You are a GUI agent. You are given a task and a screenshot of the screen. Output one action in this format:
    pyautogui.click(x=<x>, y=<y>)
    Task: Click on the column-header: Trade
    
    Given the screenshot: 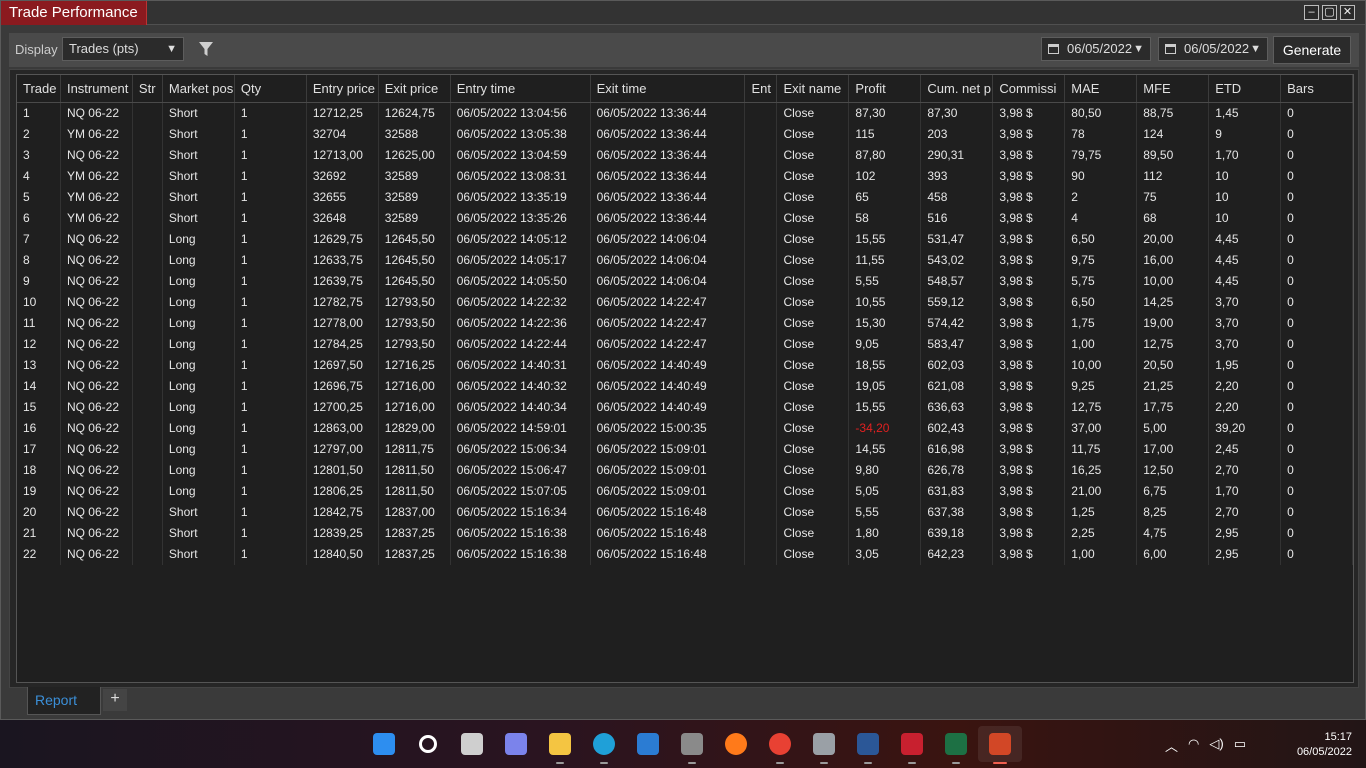 What is the action you would take?
    pyautogui.click(x=39, y=88)
    